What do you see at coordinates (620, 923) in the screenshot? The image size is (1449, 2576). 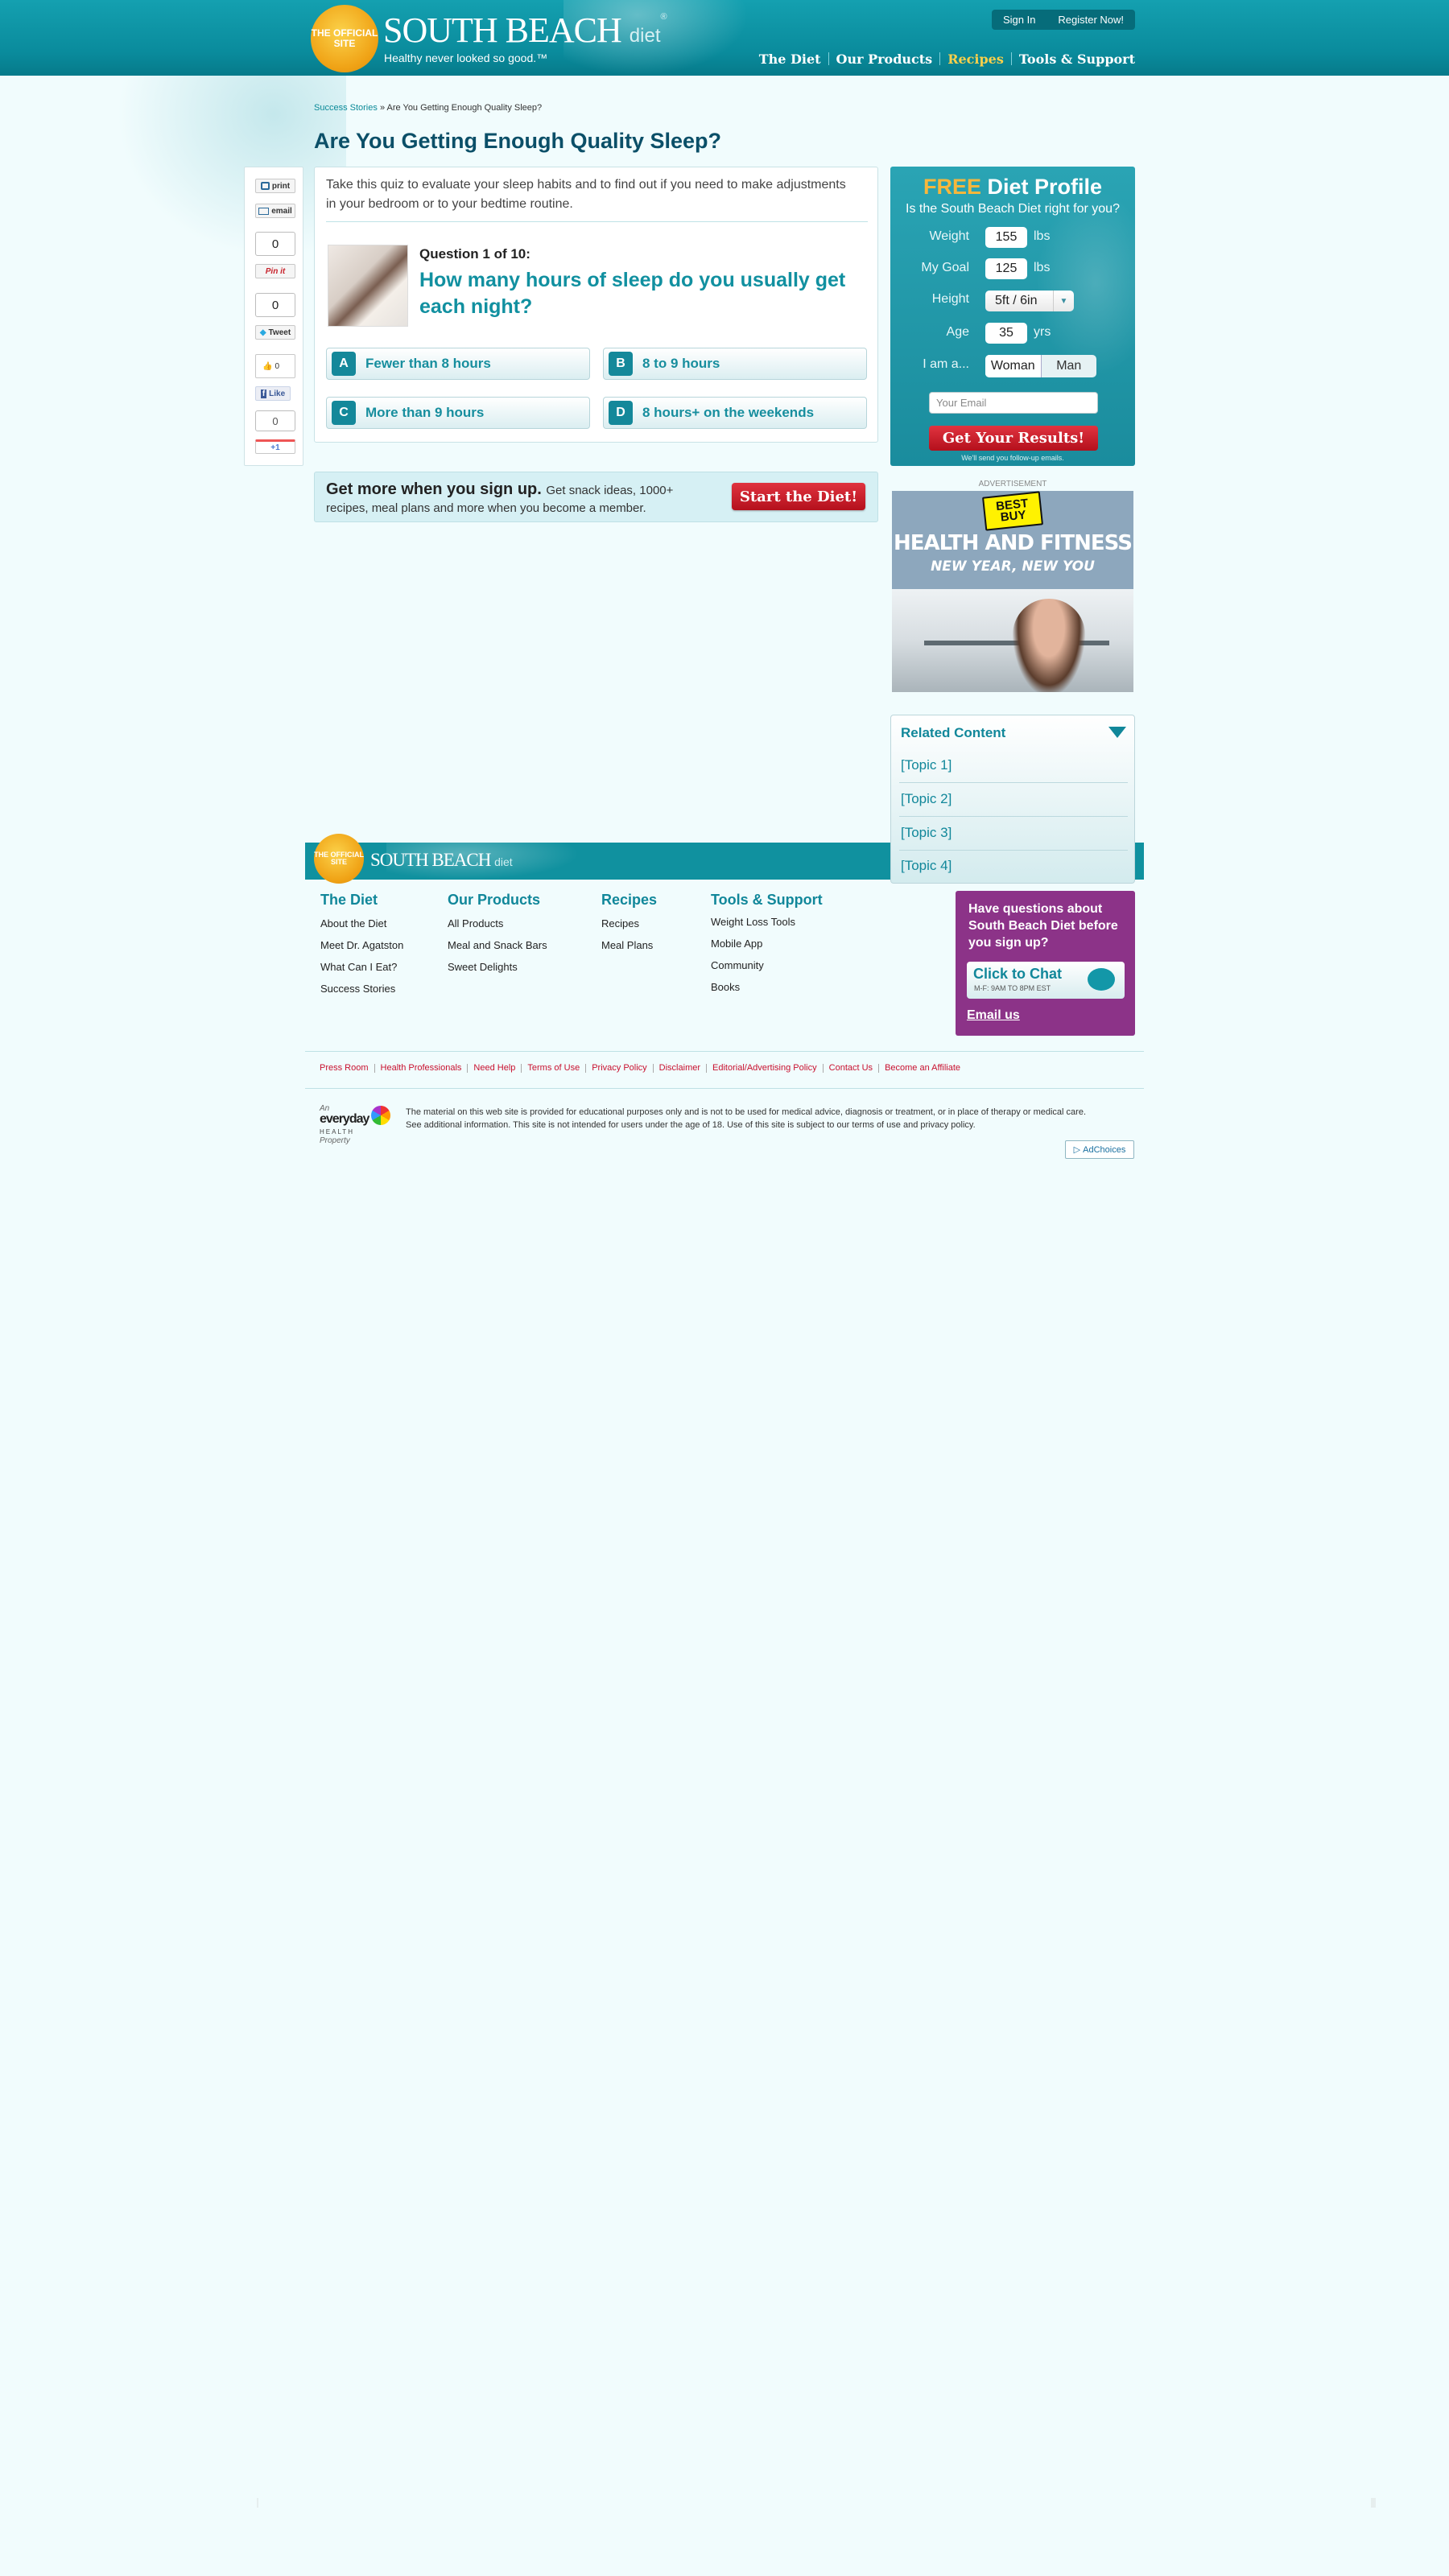 I see `footer-link: Recipes` at bounding box center [620, 923].